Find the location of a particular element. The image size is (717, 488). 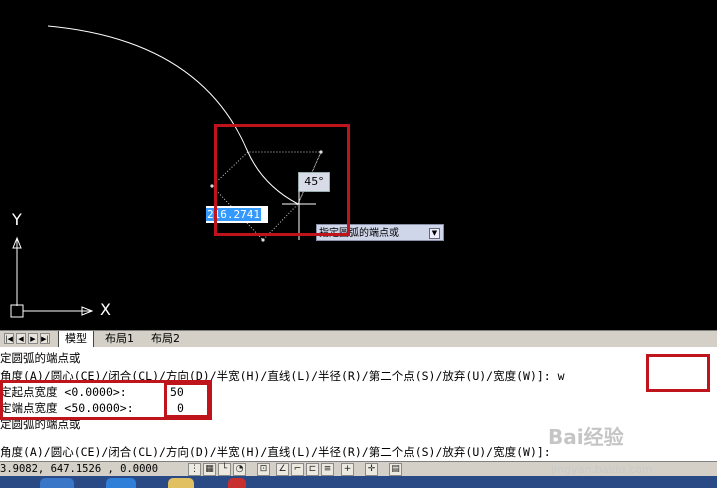

command-history-line: 定圆弧的端点或 is located at coordinates (40, 358).